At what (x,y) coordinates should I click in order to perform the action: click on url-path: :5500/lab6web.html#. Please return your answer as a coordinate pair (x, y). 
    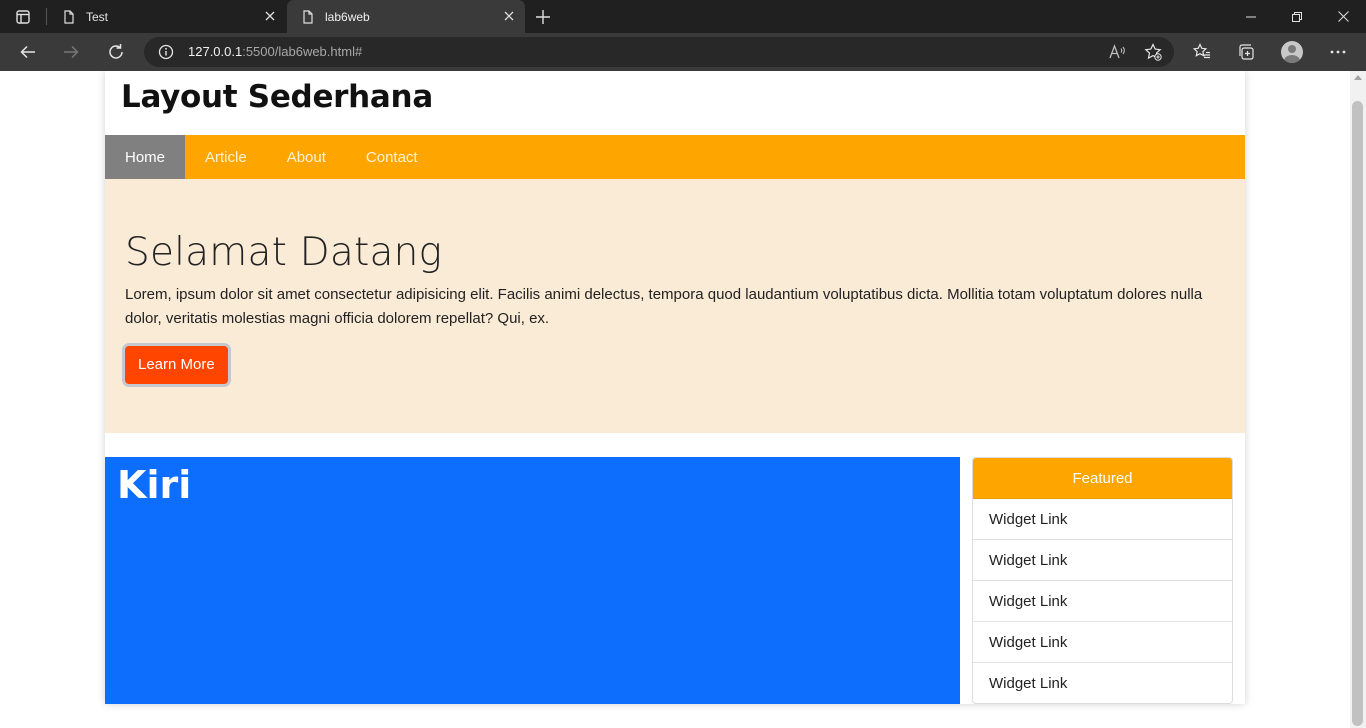
    Looking at the image, I should click on (302, 51).